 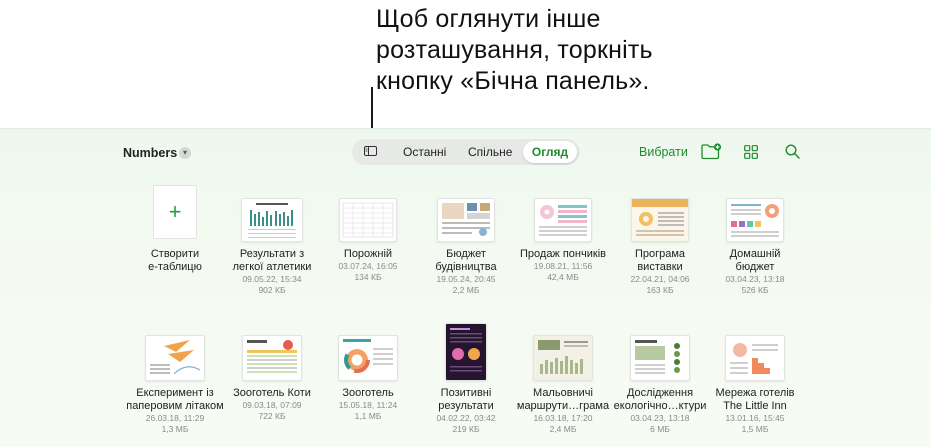 I want to click on doc-name: Порожній, so click(x=368, y=254).